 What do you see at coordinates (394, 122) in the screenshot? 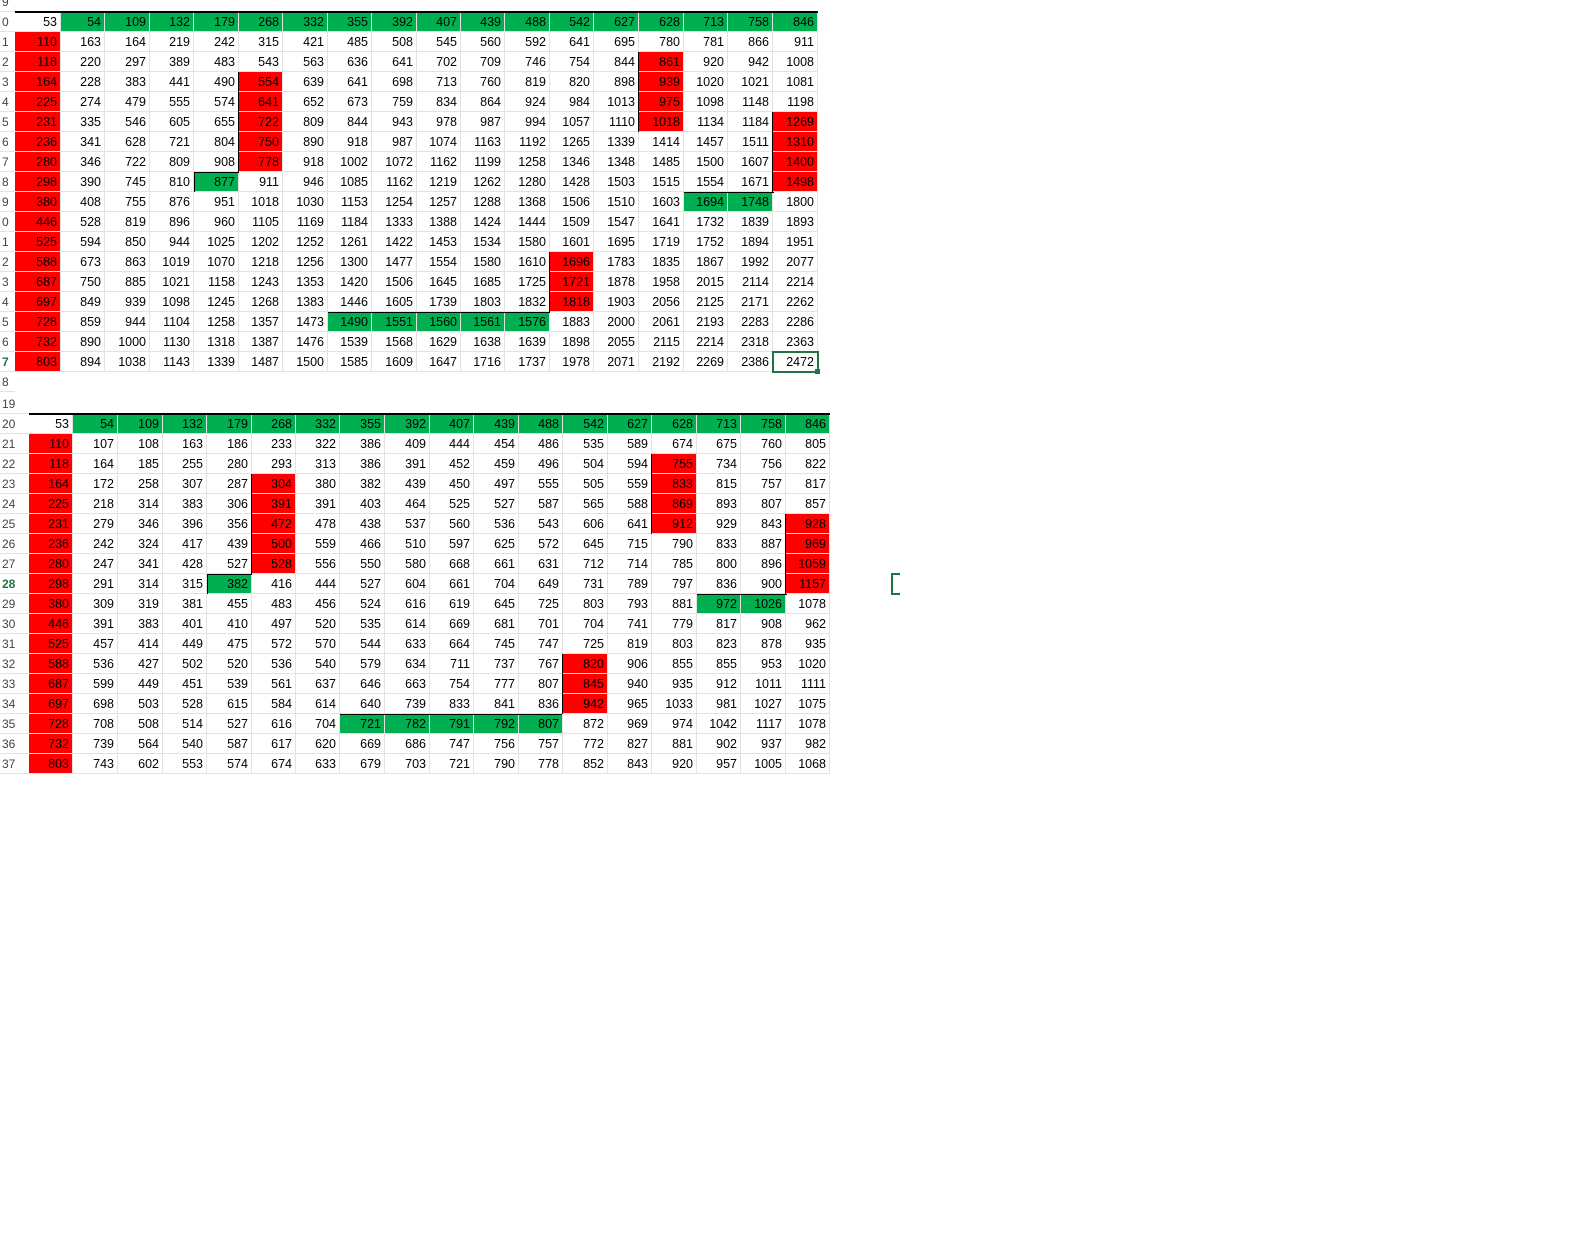
I see `data-cell: 943` at bounding box center [394, 122].